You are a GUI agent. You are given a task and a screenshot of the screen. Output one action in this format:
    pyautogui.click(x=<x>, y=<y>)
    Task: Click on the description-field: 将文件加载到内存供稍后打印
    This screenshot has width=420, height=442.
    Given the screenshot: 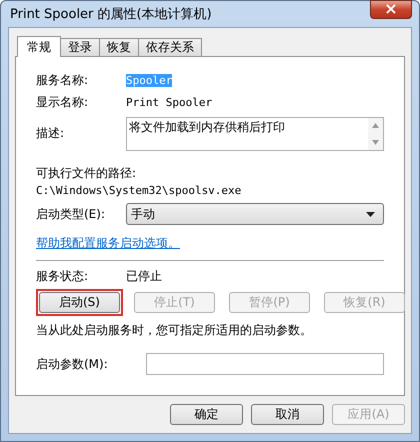 What is the action you would take?
    pyautogui.click(x=255, y=134)
    